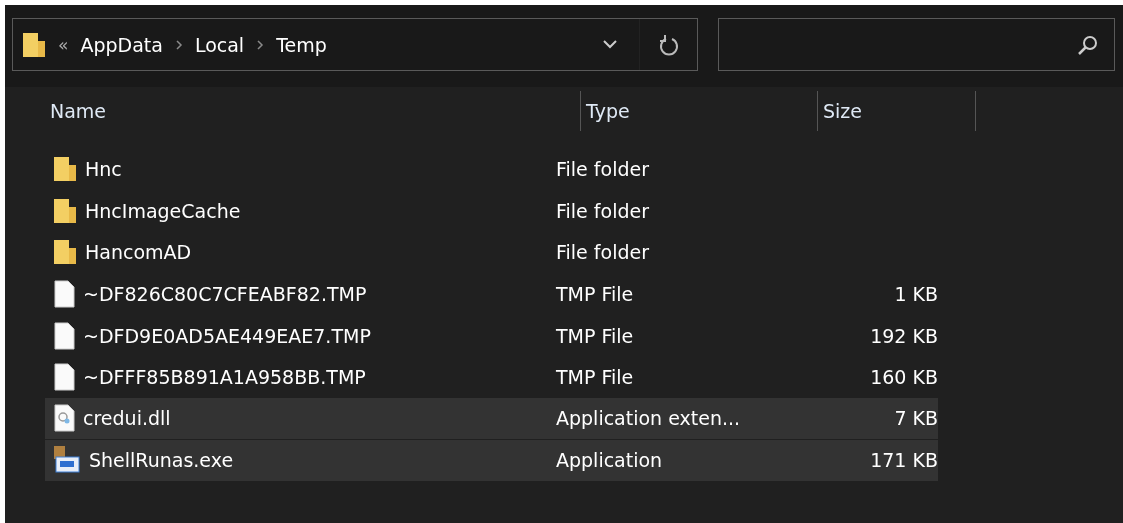  Describe the element at coordinates (138, 252) in the screenshot. I see `file-name: HancomAD` at that location.